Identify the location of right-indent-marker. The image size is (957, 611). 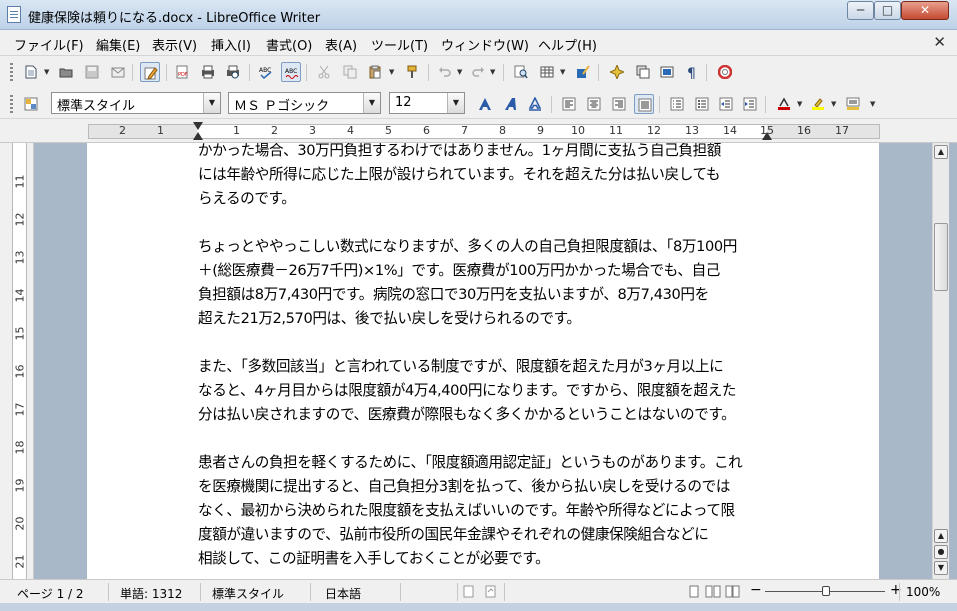
(767, 136).